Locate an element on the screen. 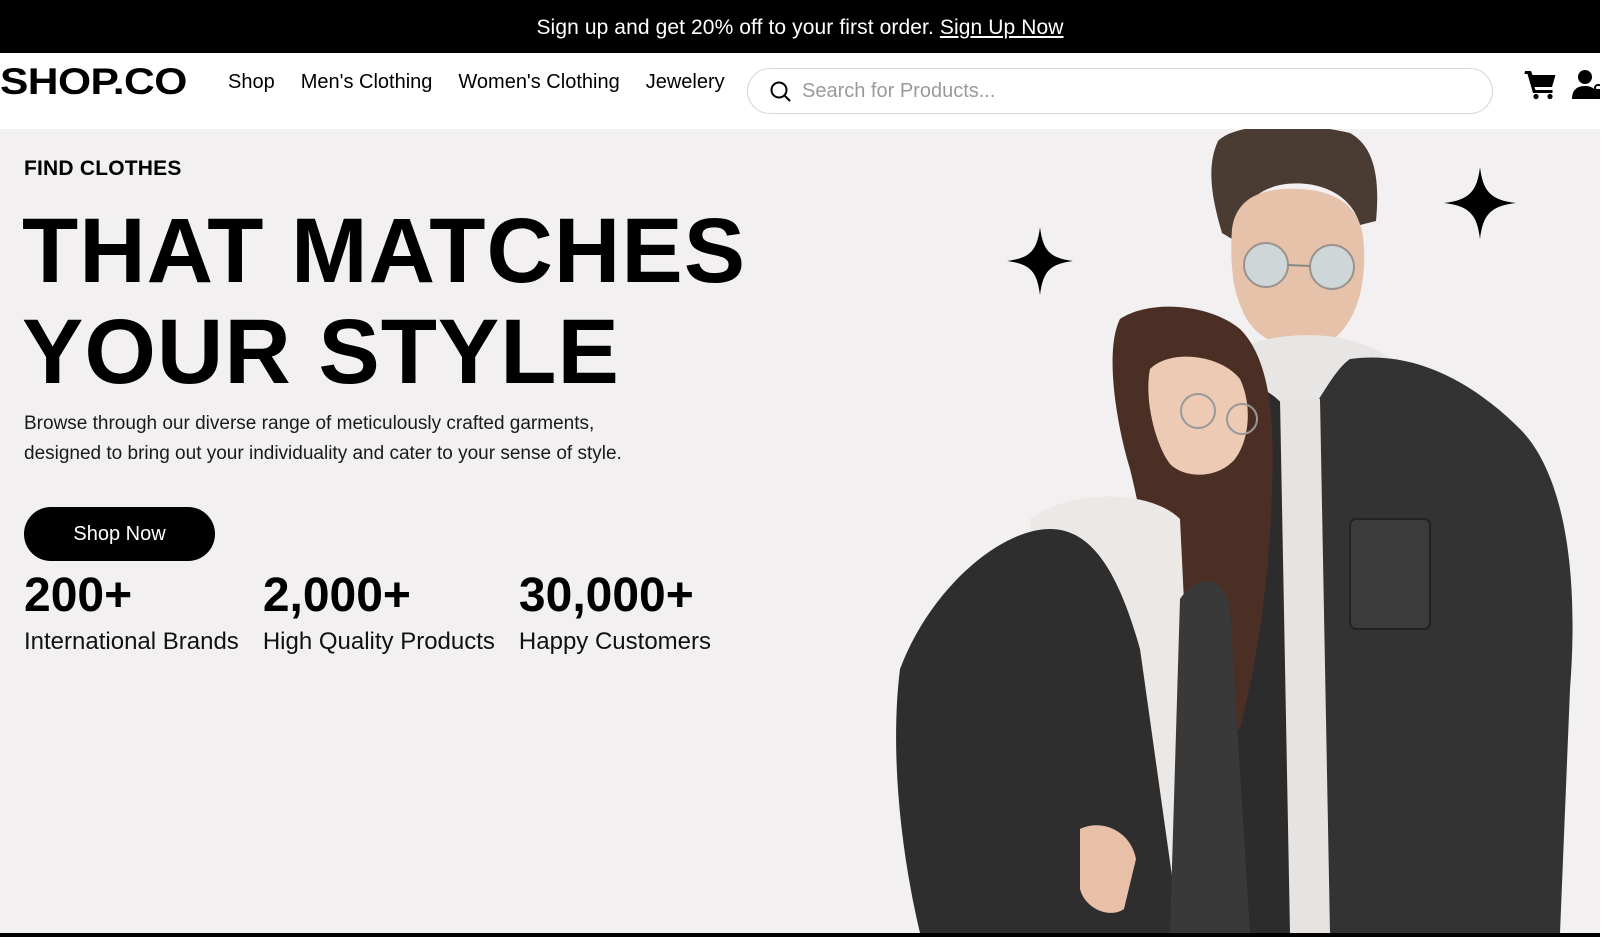 This screenshot has width=1605, height=937. hero-eyebrow: FIND CLOTHES is located at coordinates (103, 168).